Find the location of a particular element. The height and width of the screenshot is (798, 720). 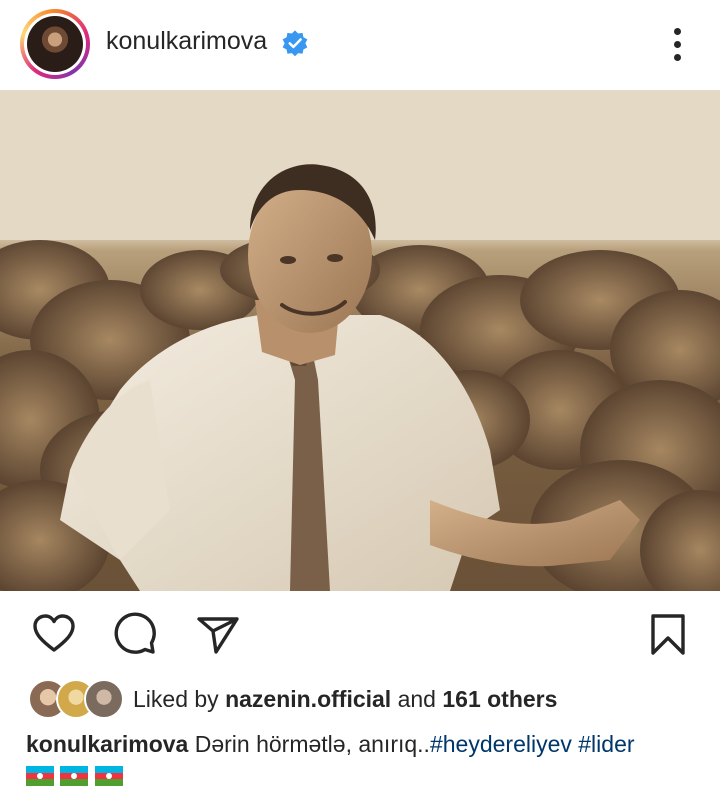

comment-icon is located at coordinates (135, 634).